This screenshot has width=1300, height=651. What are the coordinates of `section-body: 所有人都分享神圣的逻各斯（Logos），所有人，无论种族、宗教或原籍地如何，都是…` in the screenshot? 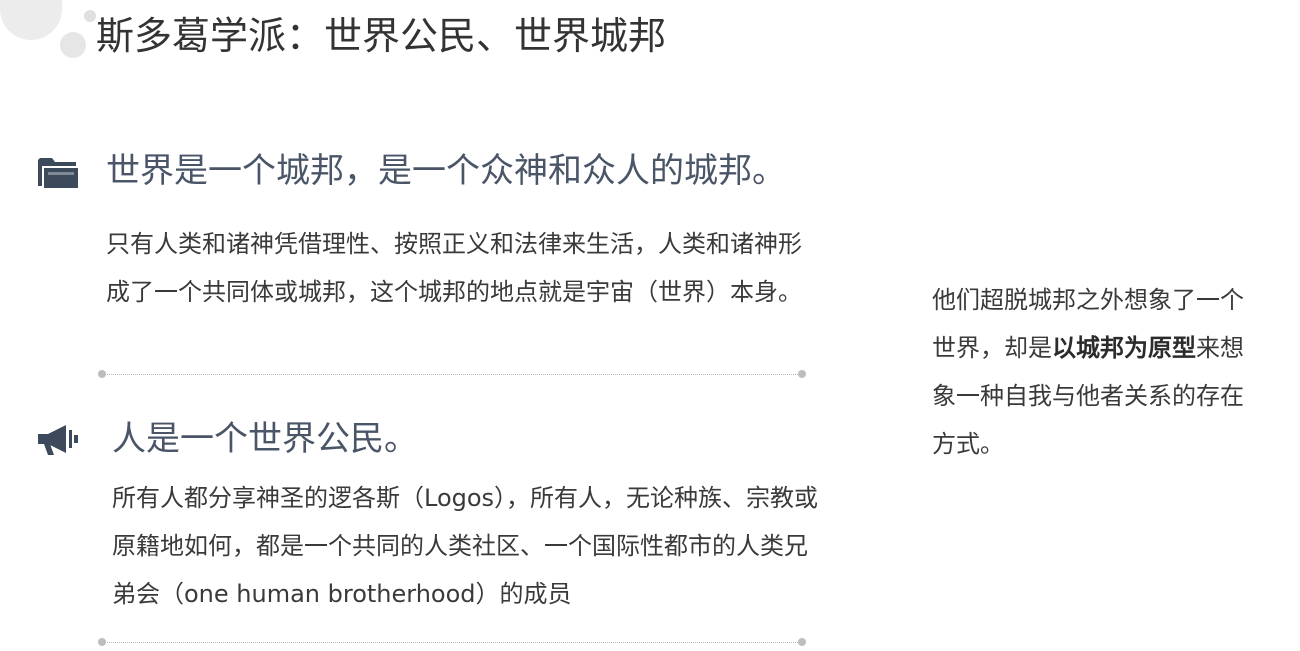 It's located at (465, 546).